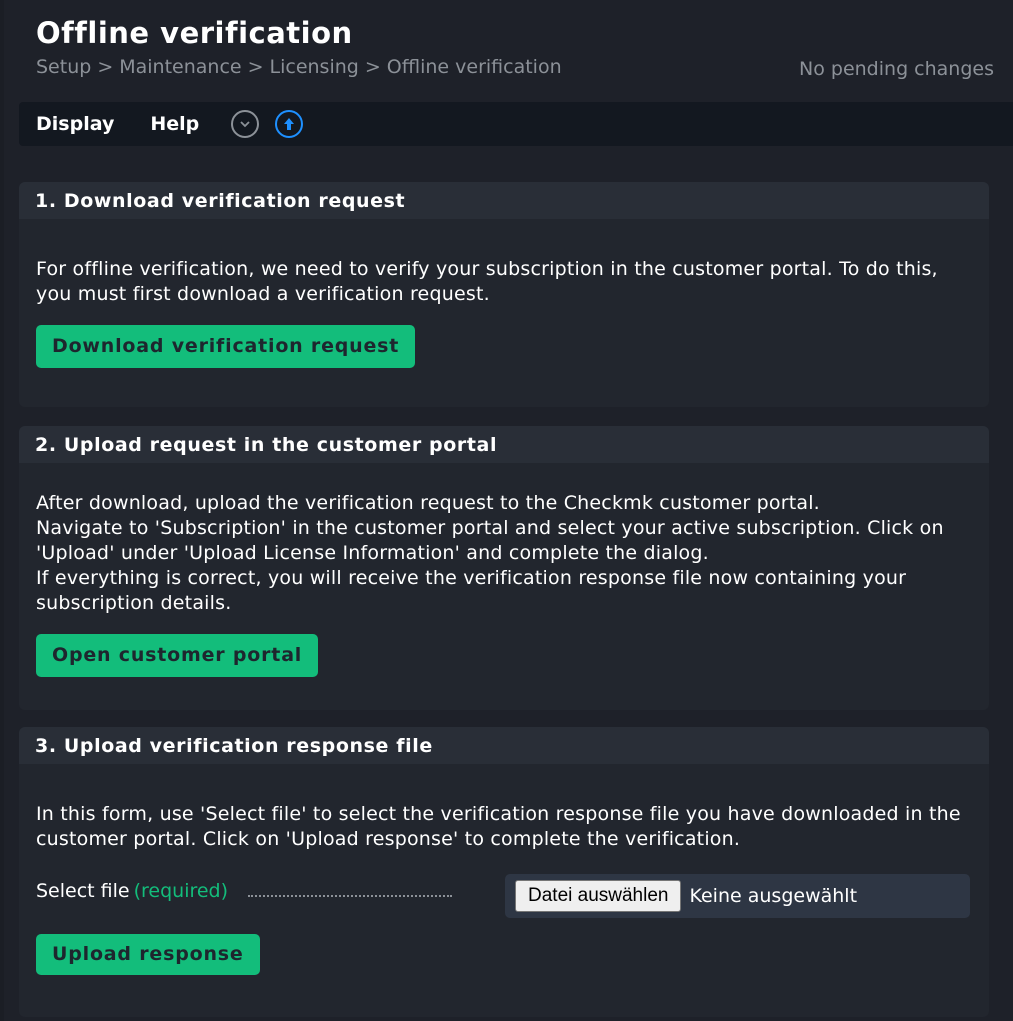  I want to click on breadcrumb-licensing: Licensing, so click(314, 67).